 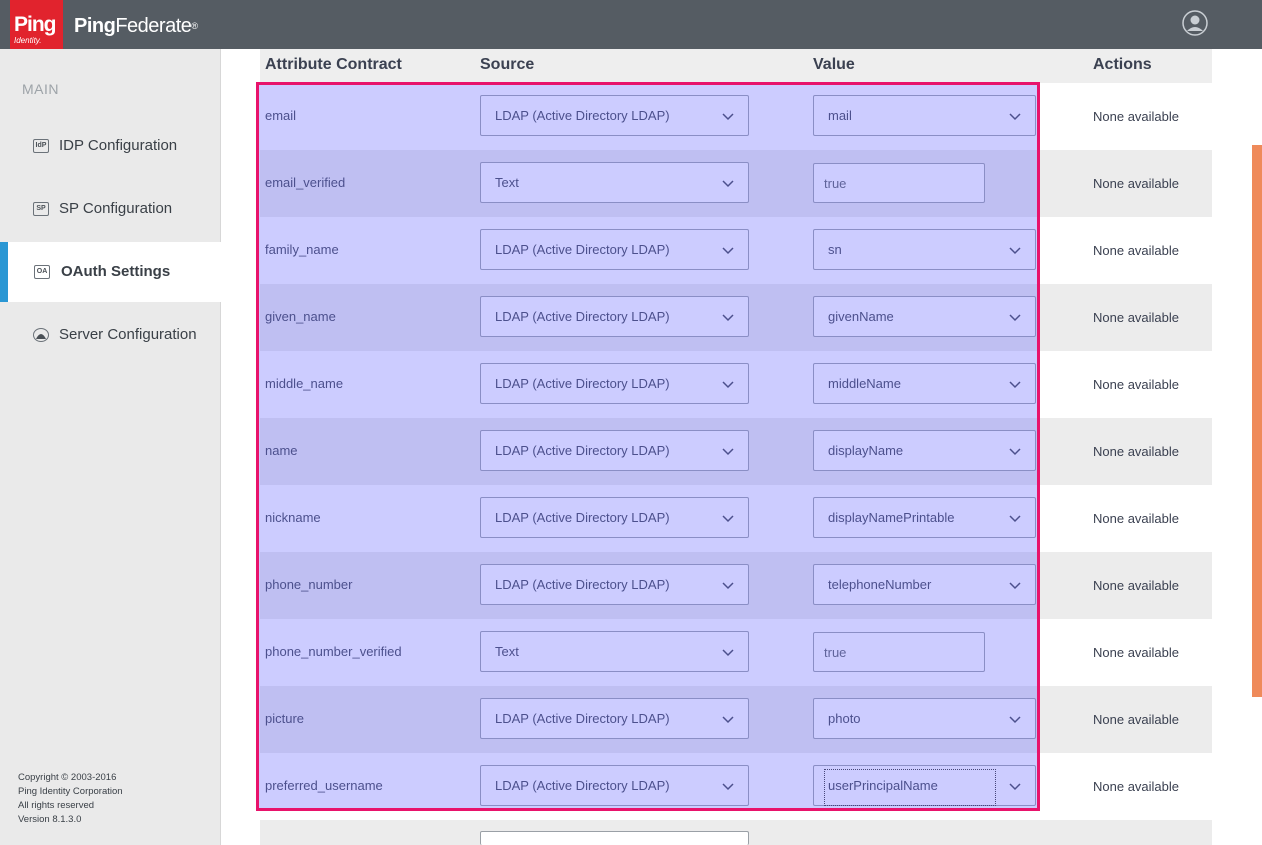 I want to click on value-select: sn, so click(x=924, y=249).